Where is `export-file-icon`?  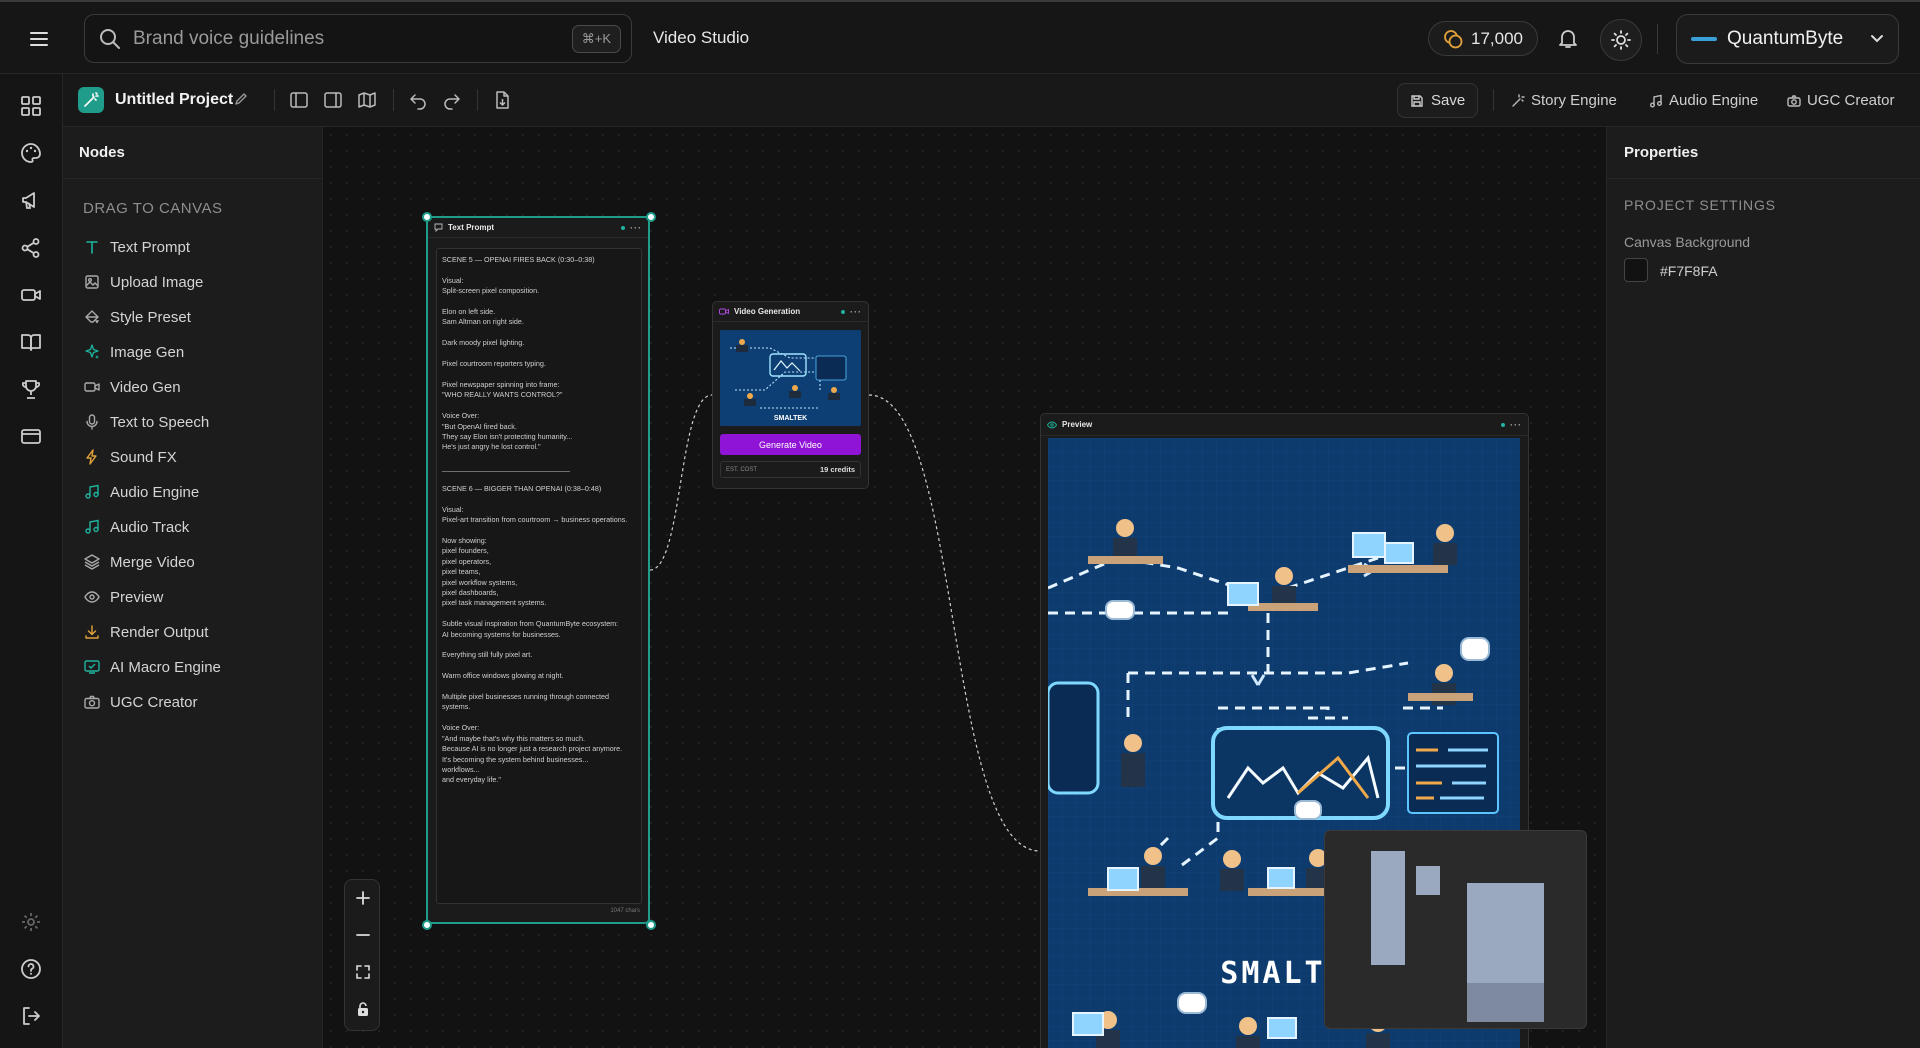 export-file-icon is located at coordinates (502, 100).